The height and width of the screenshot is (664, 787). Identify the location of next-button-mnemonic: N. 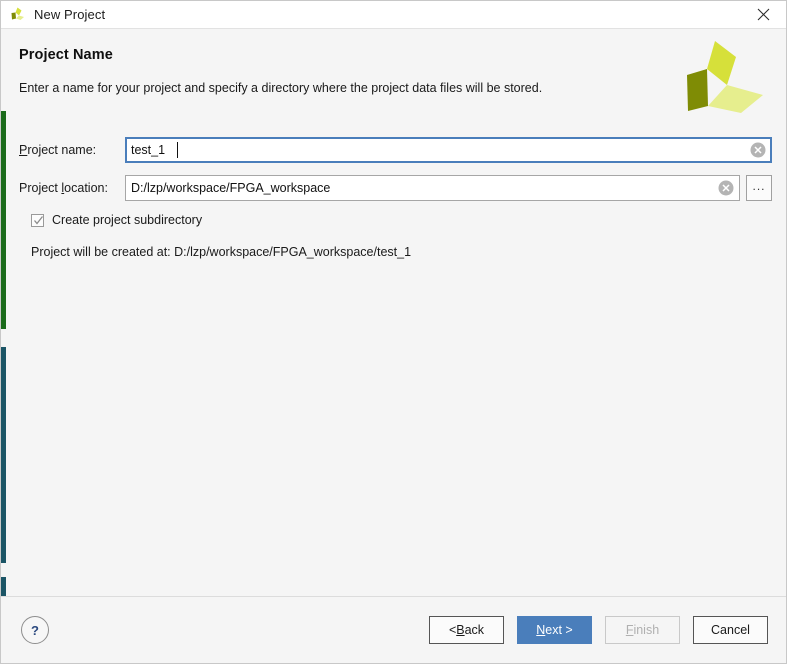
(541, 630).